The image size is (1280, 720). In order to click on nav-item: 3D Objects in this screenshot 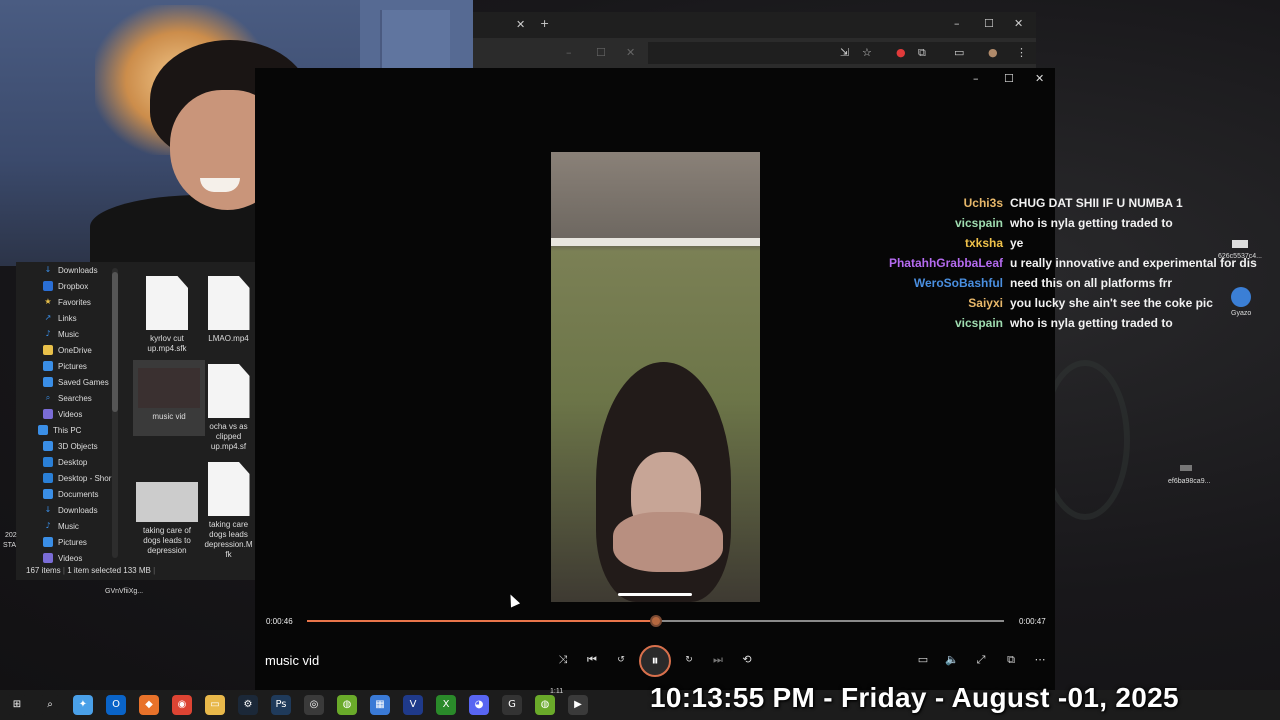, I will do `click(69, 446)`.